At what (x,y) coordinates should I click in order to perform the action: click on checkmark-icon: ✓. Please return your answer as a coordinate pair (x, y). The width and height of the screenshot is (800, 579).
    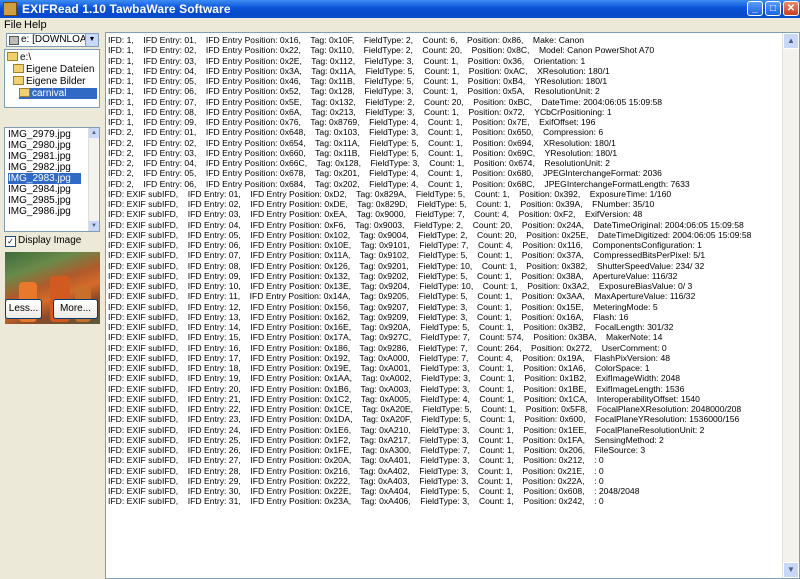
    Looking at the image, I should click on (10, 241).